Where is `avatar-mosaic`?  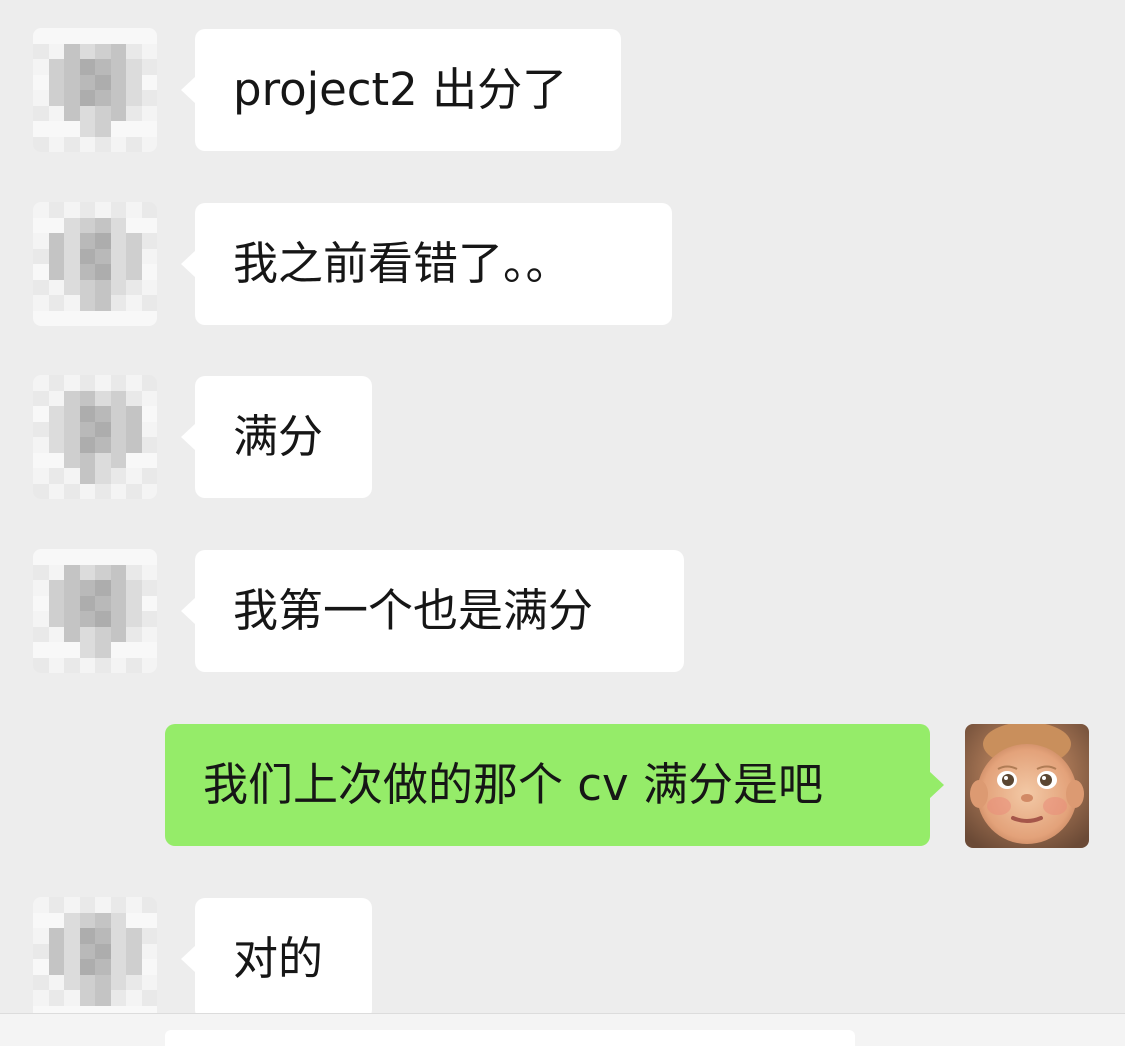 avatar-mosaic is located at coordinates (95, 90).